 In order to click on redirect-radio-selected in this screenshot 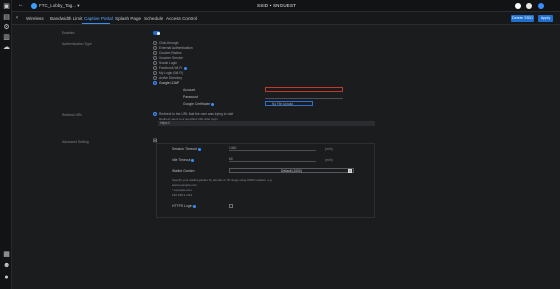, I will do `click(155, 114)`.